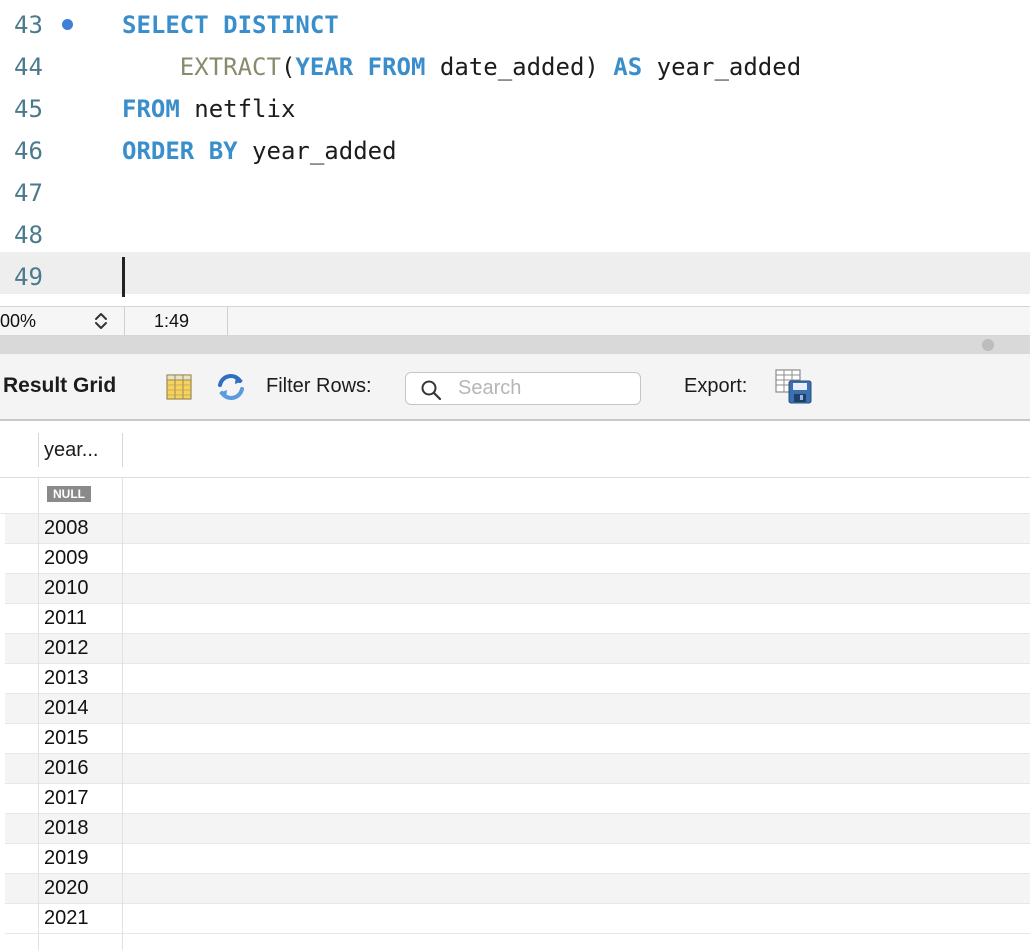  What do you see at coordinates (223, 151) in the screenshot?
I see `code-token: BY` at bounding box center [223, 151].